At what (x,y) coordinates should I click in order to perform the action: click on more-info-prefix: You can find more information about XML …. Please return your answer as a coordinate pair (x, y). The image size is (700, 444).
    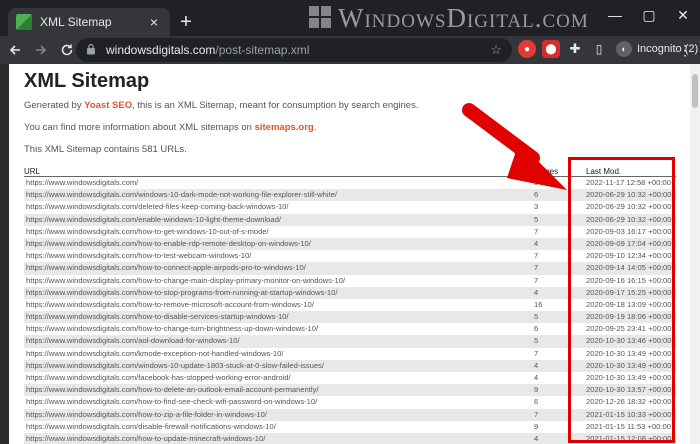
    Looking at the image, I should click on (139, 127).